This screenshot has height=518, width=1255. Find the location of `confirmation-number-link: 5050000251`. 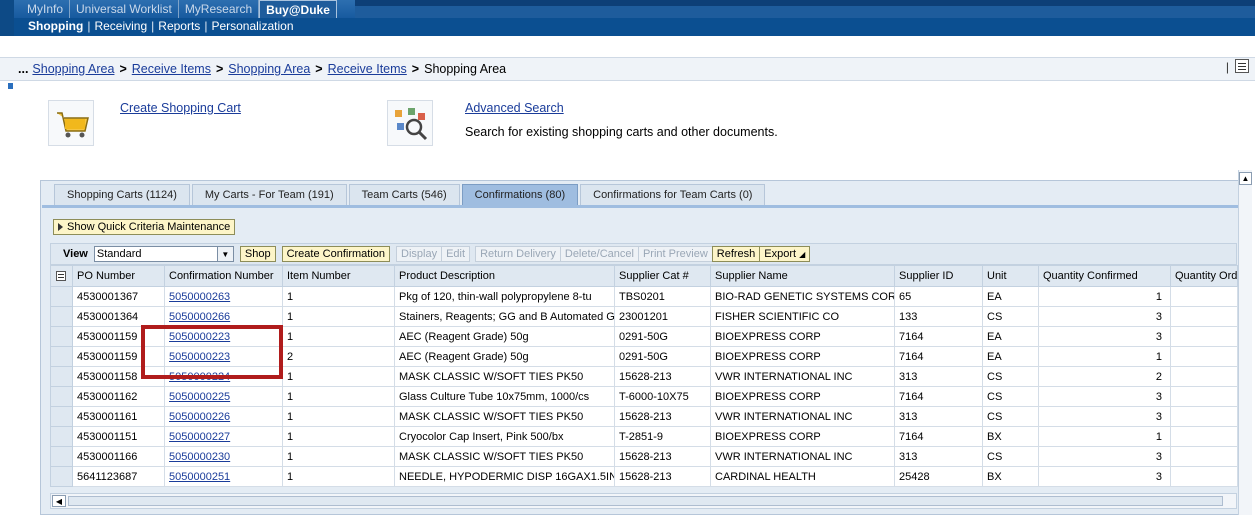

confirmation-number-link: 5050000251 is located at coordinates (199, 477).